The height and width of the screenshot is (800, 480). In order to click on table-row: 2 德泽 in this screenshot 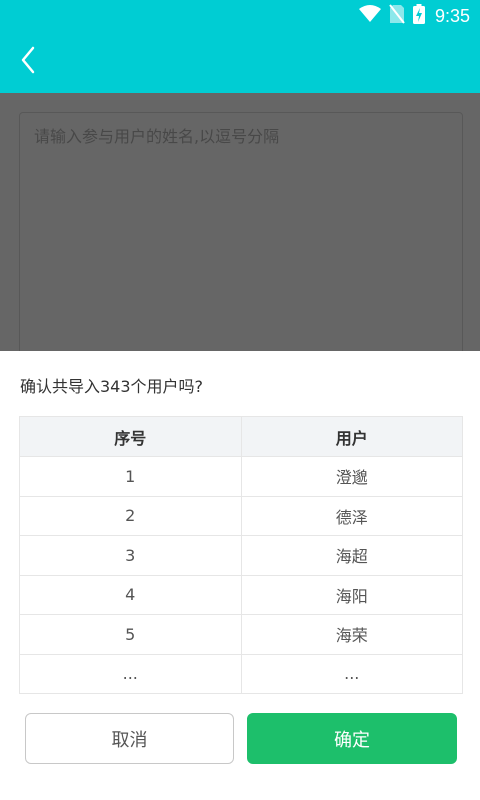, I will do `click(241, 515)`.